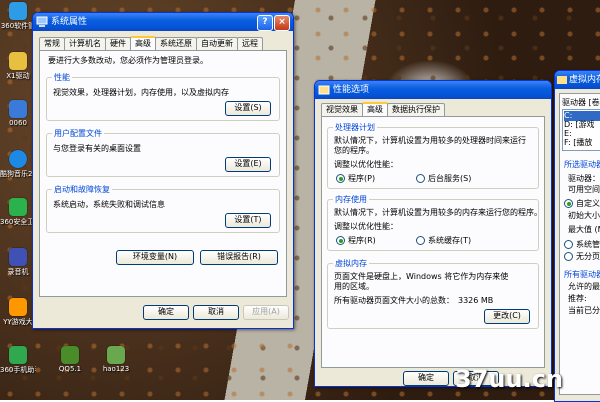  I want to click on custom-size-radio: 自定义, so click(582, 203).